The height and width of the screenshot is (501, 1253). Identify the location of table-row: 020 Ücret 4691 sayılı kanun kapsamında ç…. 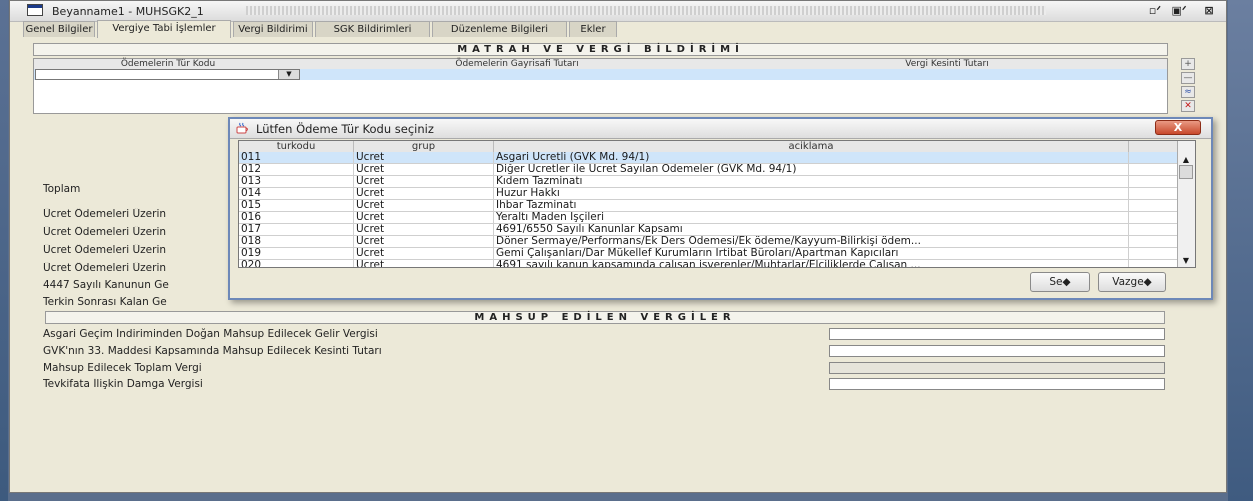
(709, 263).